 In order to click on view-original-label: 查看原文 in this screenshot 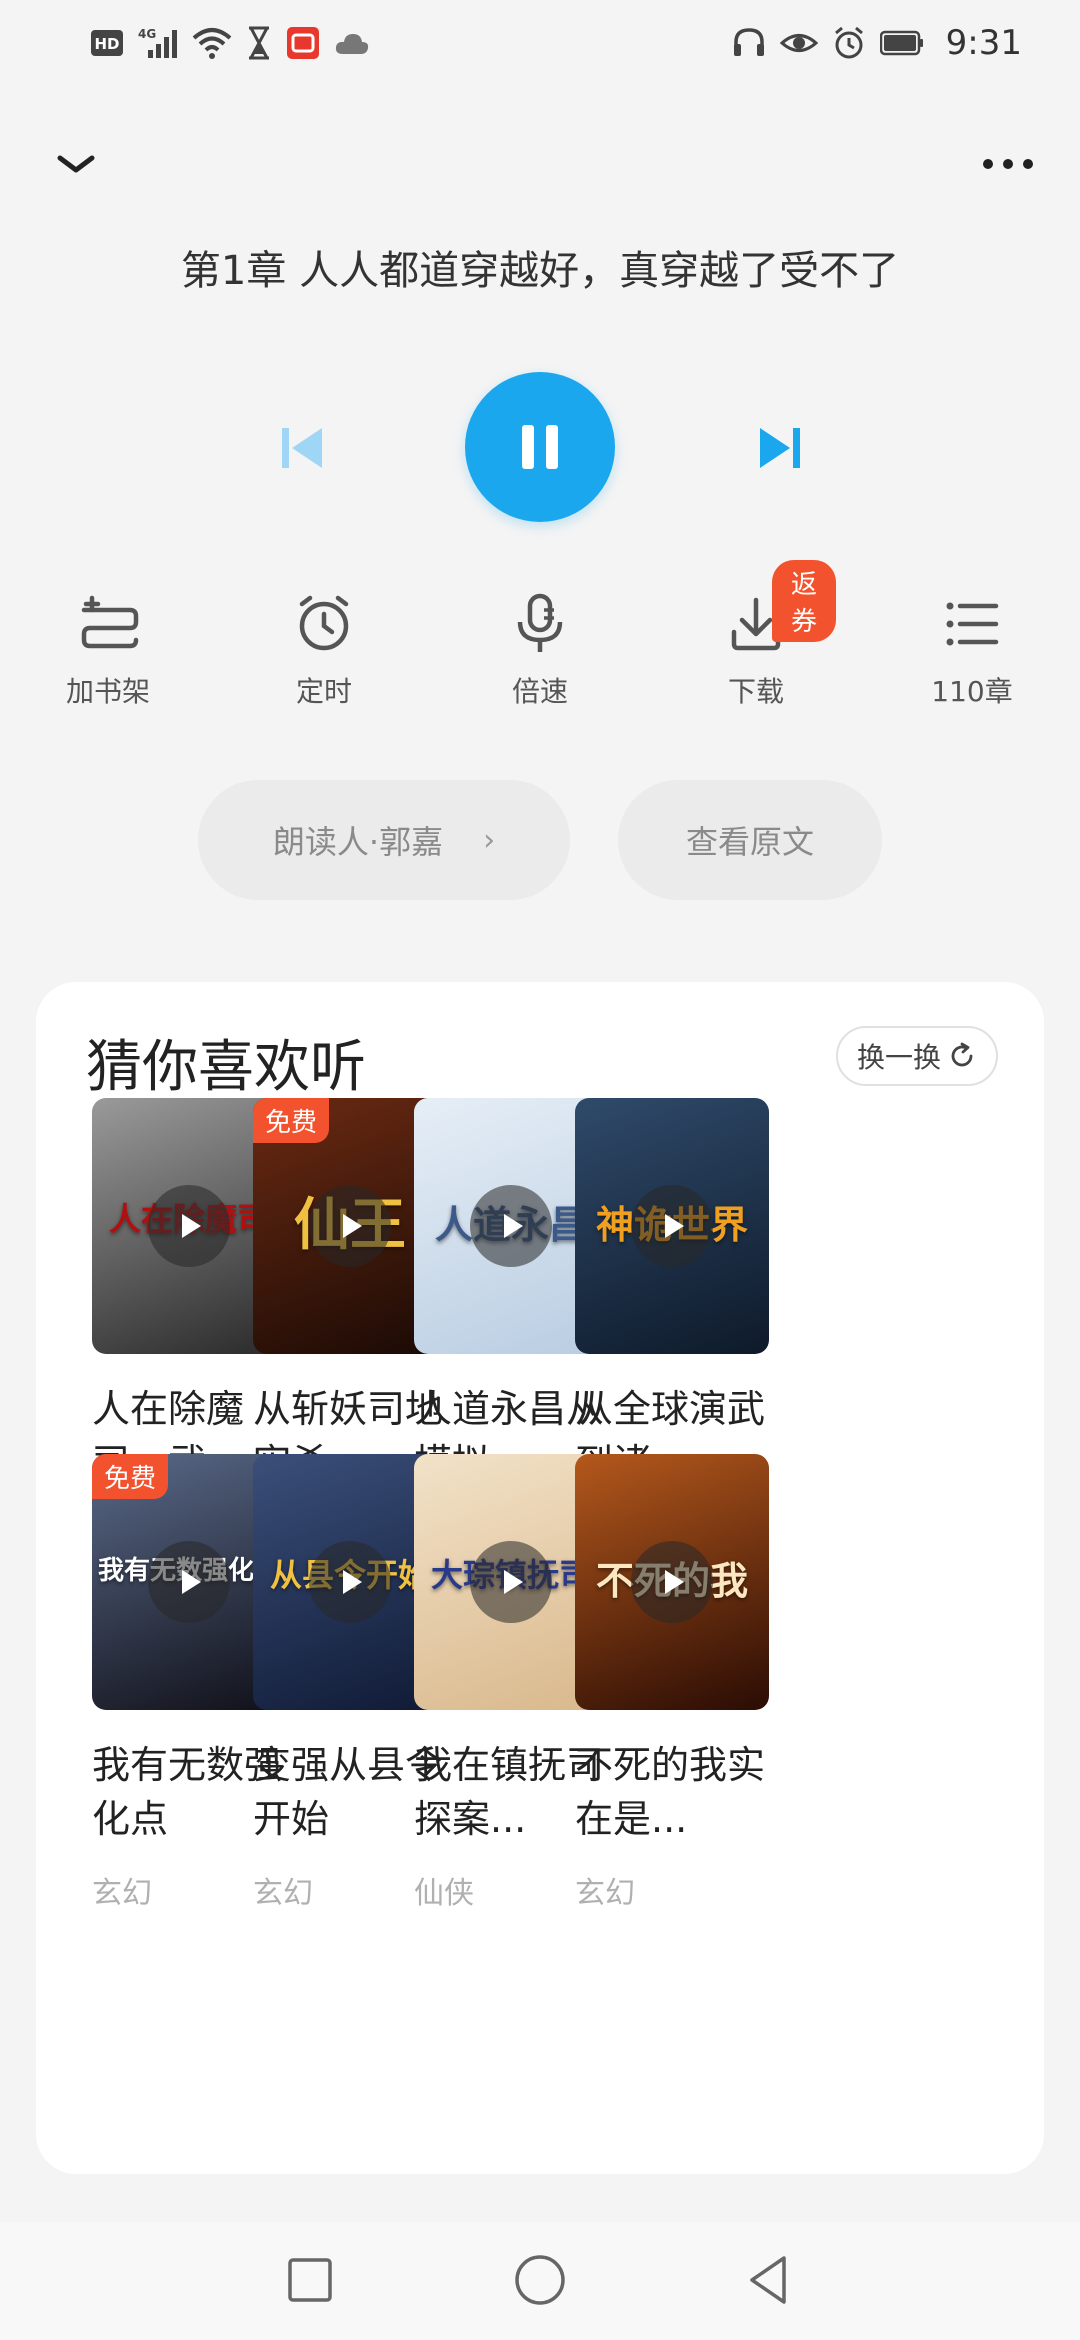, I will do `click(749, 842)`.